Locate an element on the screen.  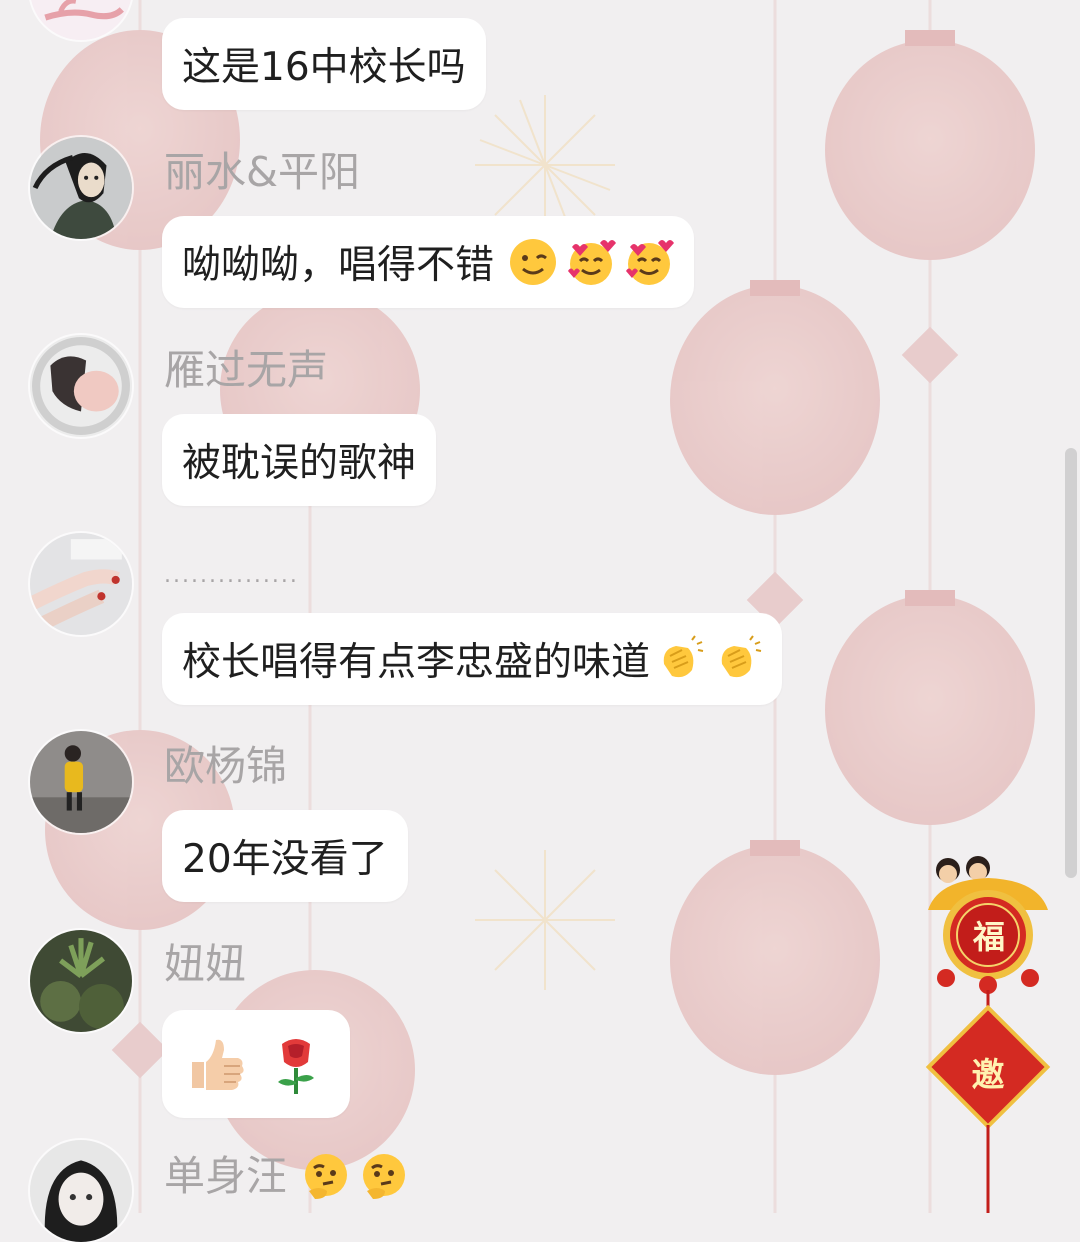
message-bubble is located at coordinates (256, 1064).